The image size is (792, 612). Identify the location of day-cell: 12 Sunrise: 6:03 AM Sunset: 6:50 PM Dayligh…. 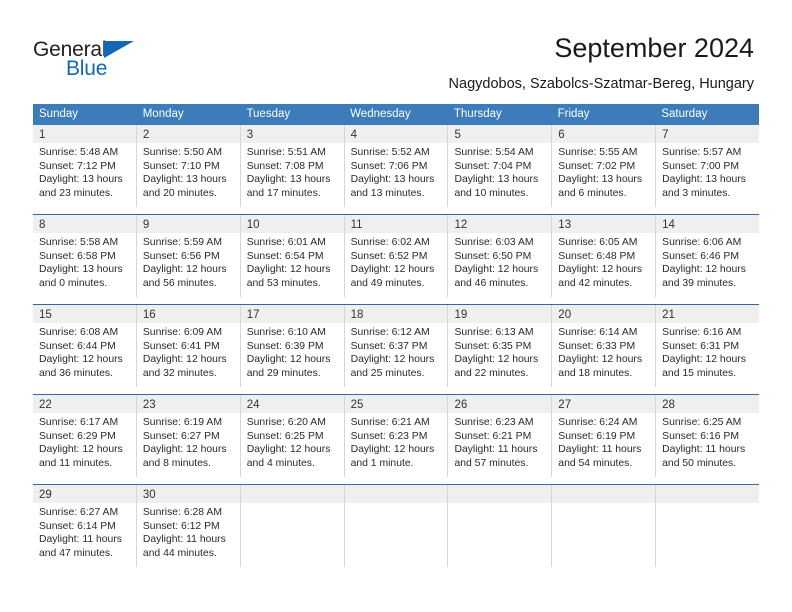
(500, 256).